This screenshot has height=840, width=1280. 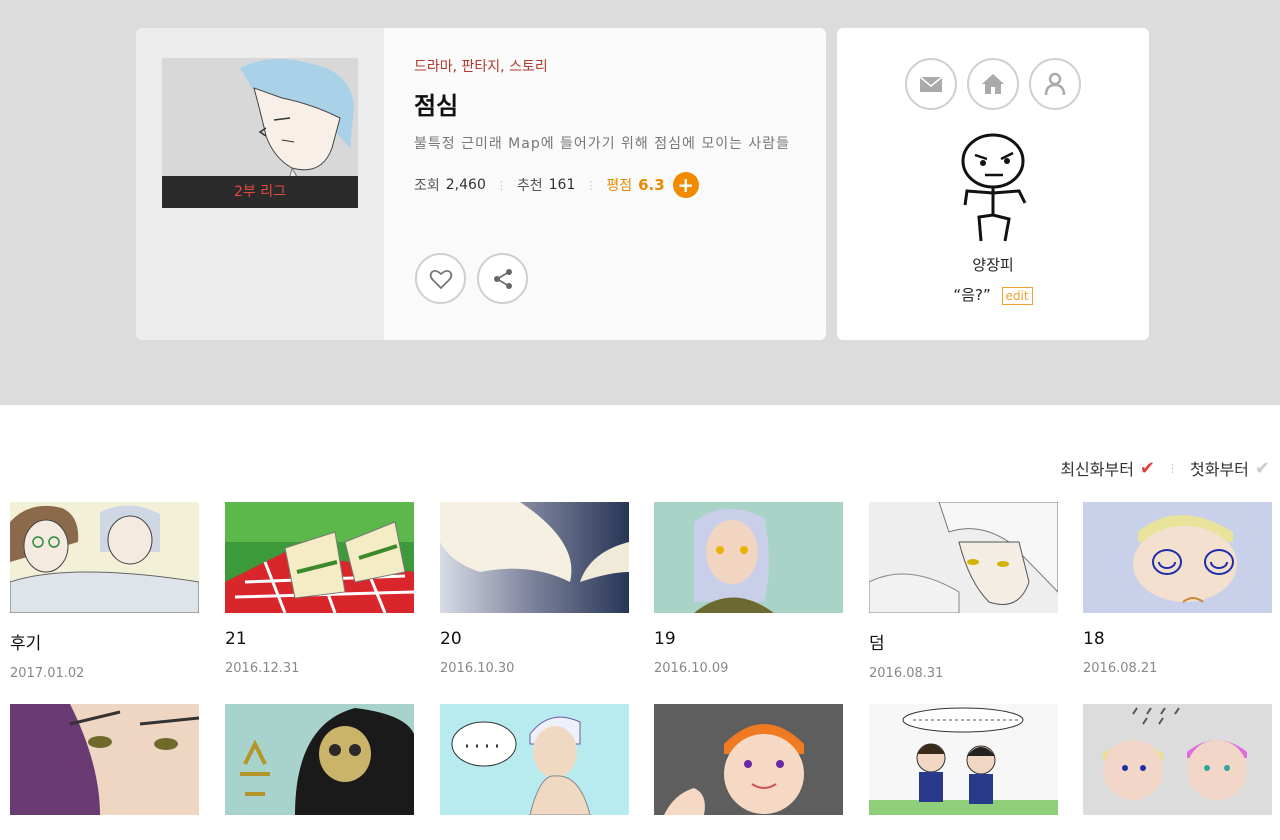 I want to click on home-button, so click(x=993, y=84).